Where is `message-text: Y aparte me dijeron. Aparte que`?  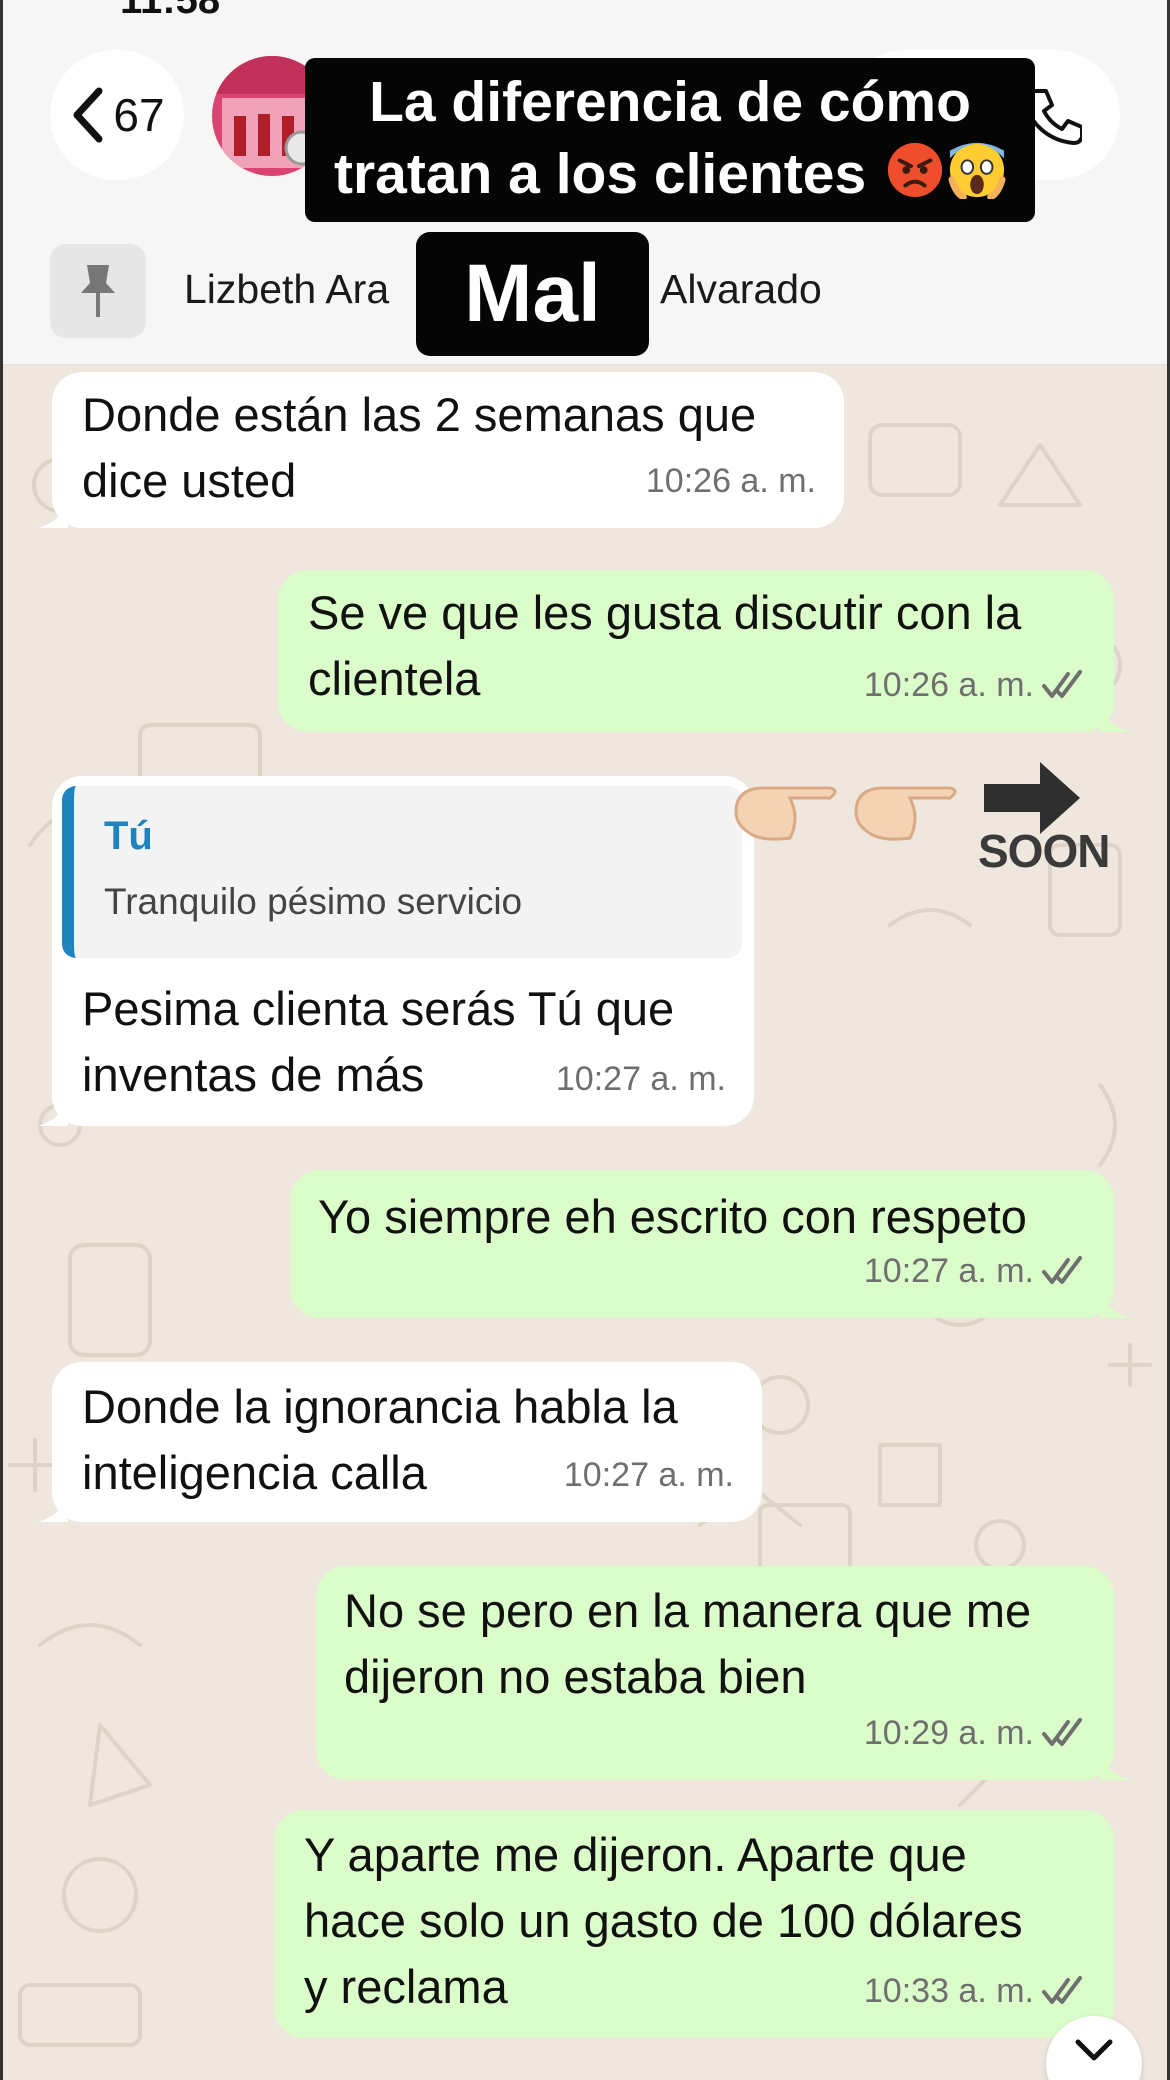 message-text: Y aparte me dijeron. Aparte que is located at coordinates (635, 1854).